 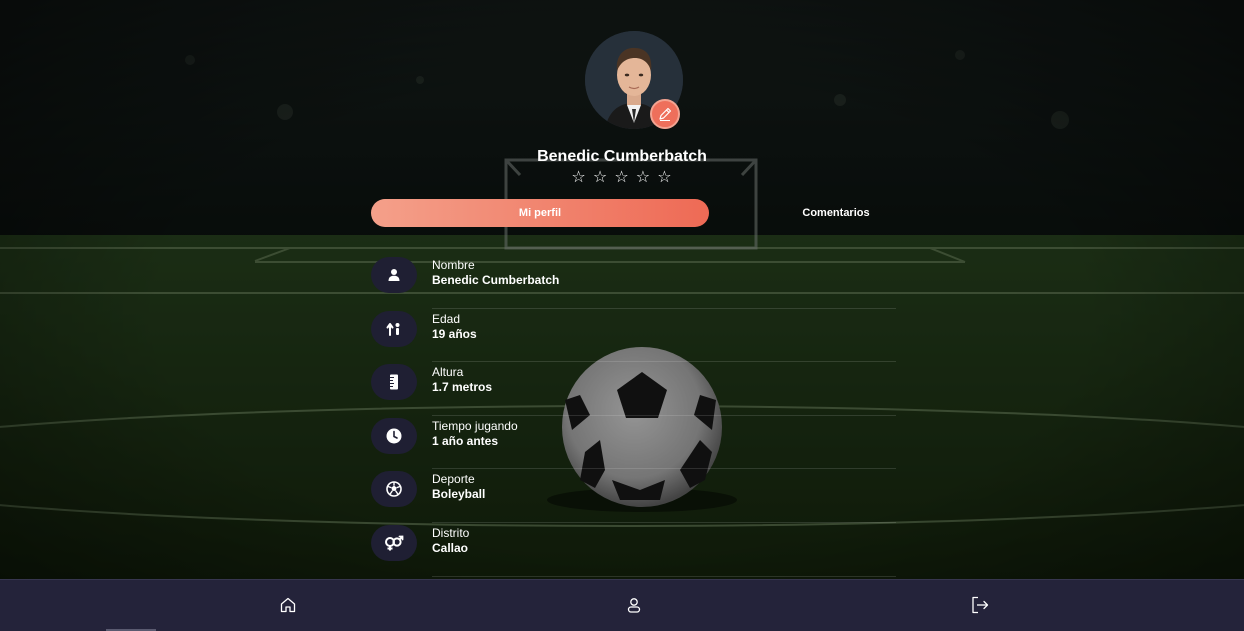 What do you see at coordinates (664, 551) in the screenshot?
I see `detail-text: Distrito Callao` at bounding box center [664, 551].